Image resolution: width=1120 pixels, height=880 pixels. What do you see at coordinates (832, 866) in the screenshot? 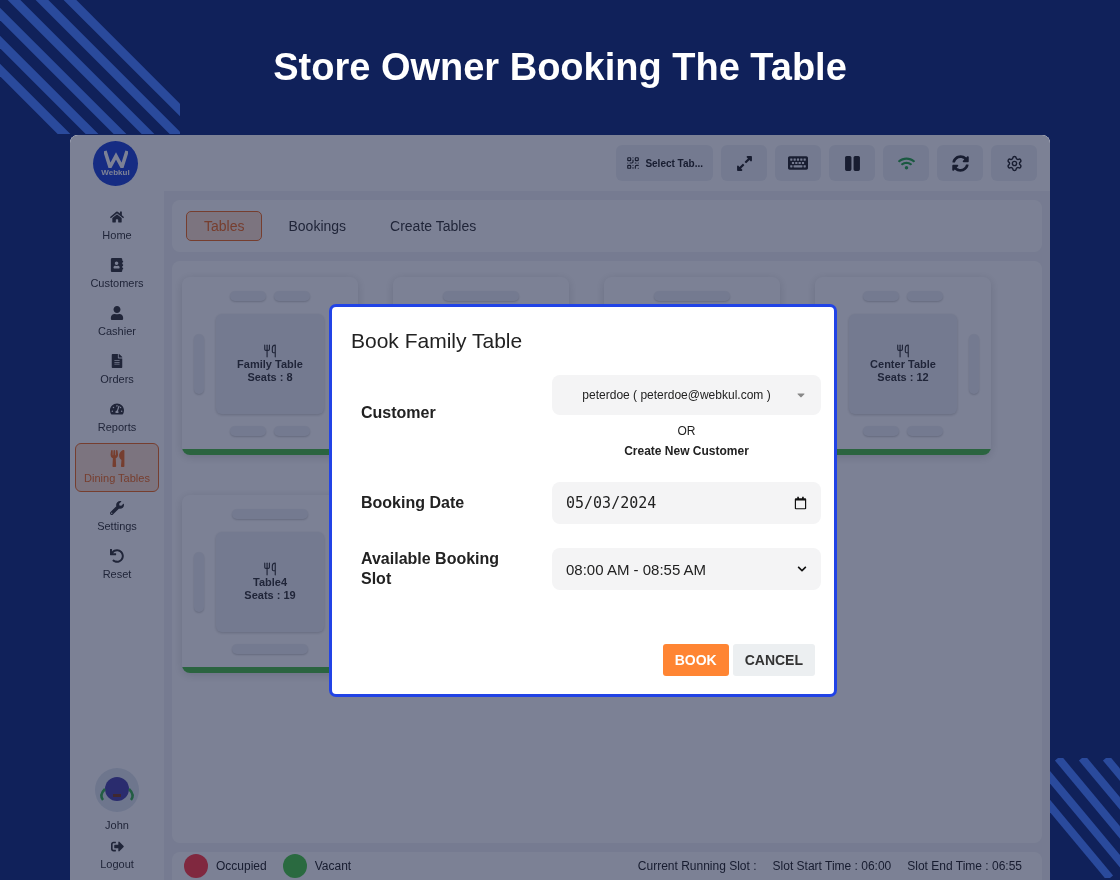
I see `slot-start-time: Slot Start Time : 06:00` at bounding box center [832, 866].